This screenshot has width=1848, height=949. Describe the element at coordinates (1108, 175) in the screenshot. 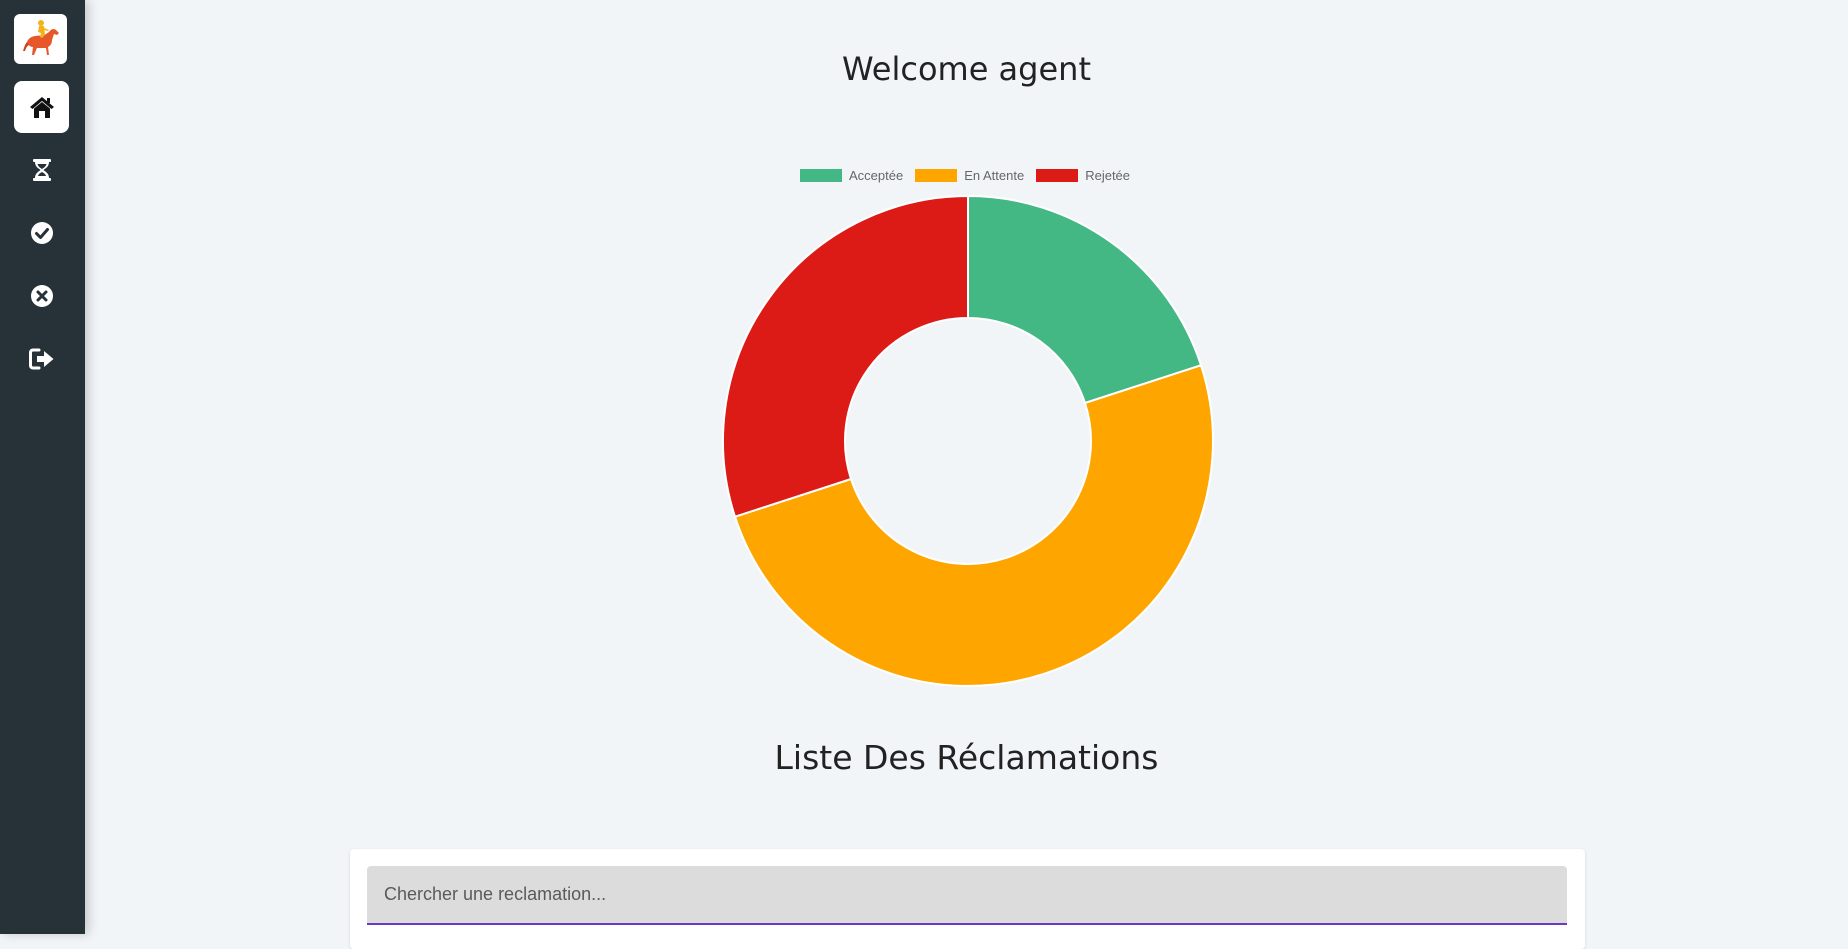

I see `legend-label: Rejetée` at that location.